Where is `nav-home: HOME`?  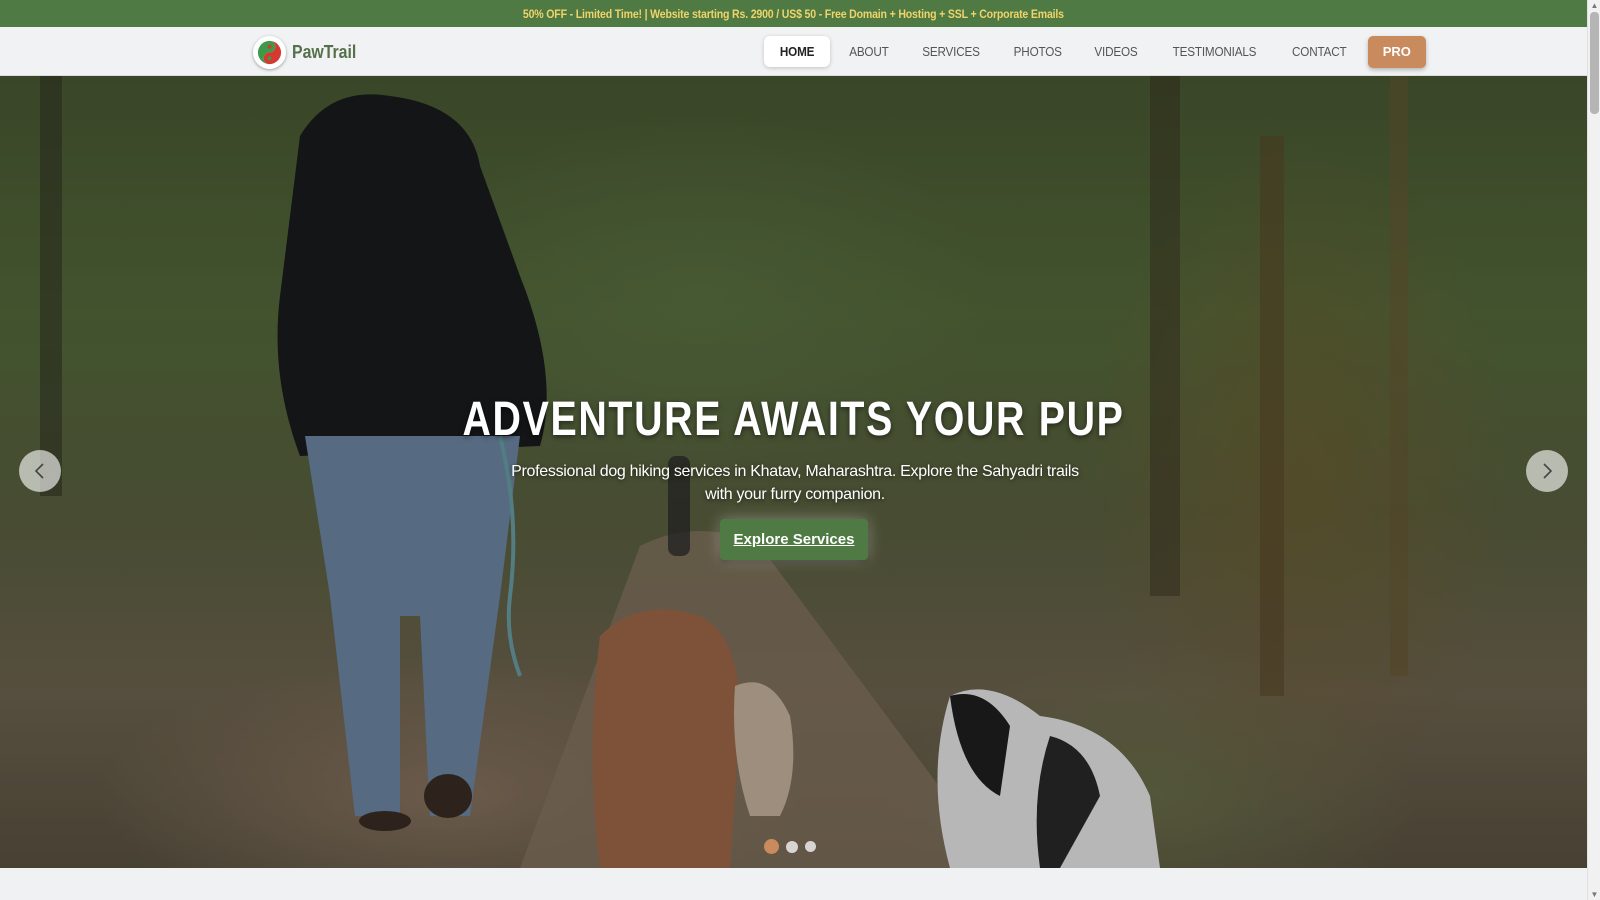
nav-home: HOME is located at coordinates (797, 51).